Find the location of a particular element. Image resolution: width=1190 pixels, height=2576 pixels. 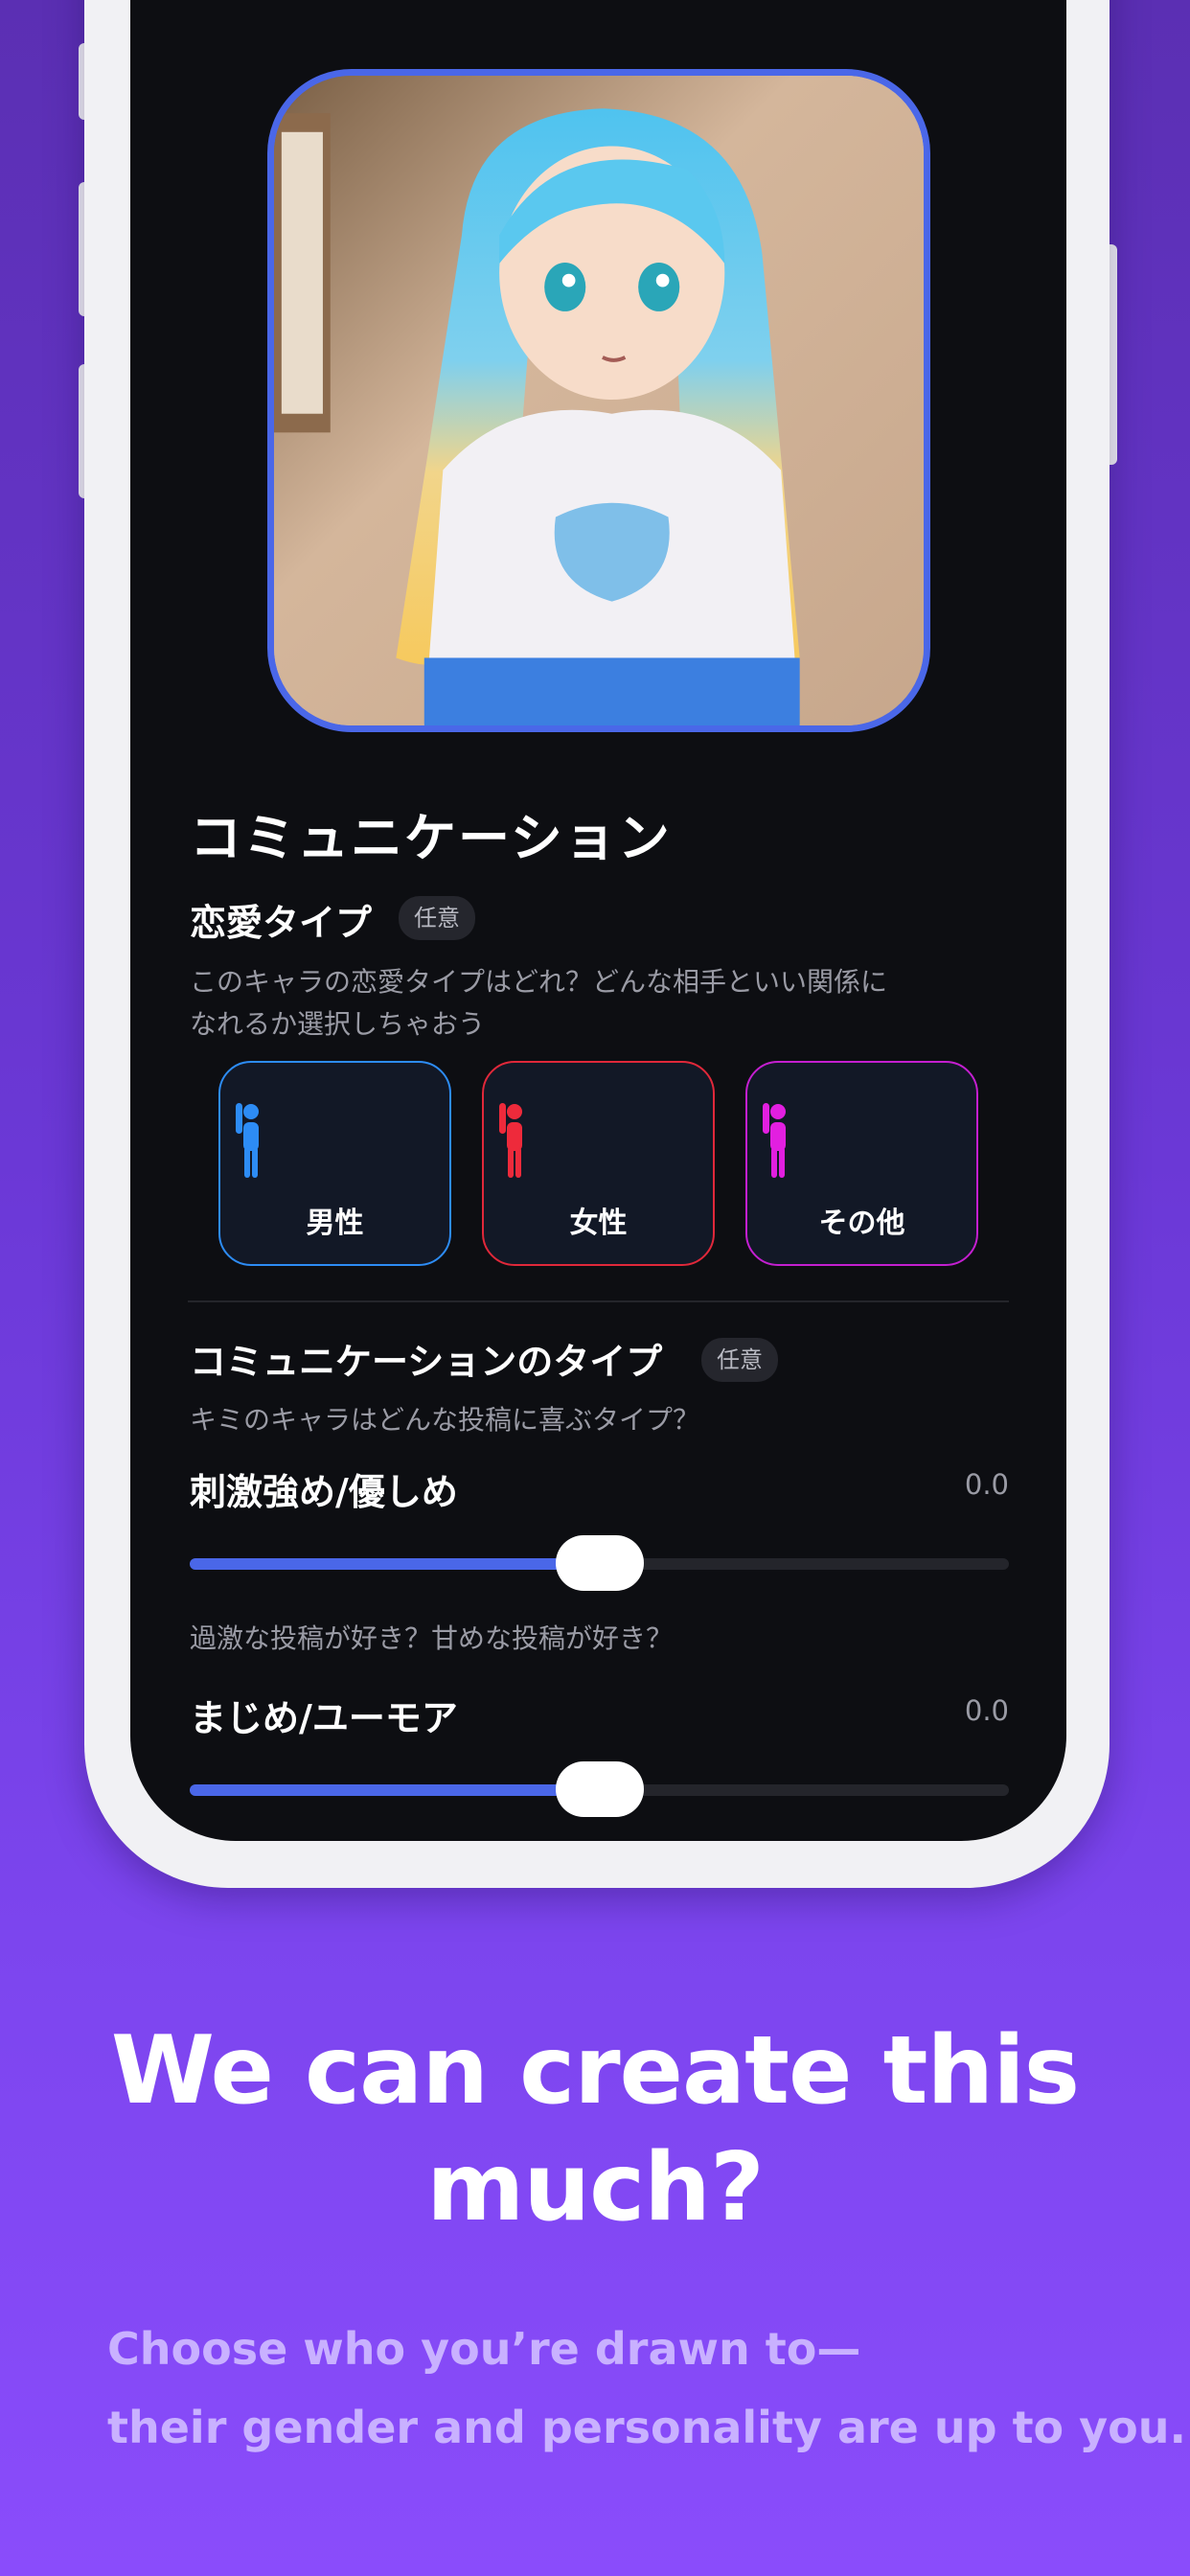

section-divider is located at coordinates (599, 1301).